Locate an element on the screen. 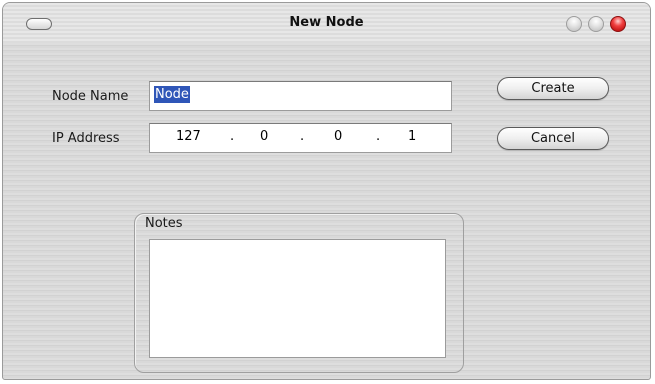 The width and height of the screenshot is (655, 384). ip-octet-3: 0 is located at coordinates (338, 136).